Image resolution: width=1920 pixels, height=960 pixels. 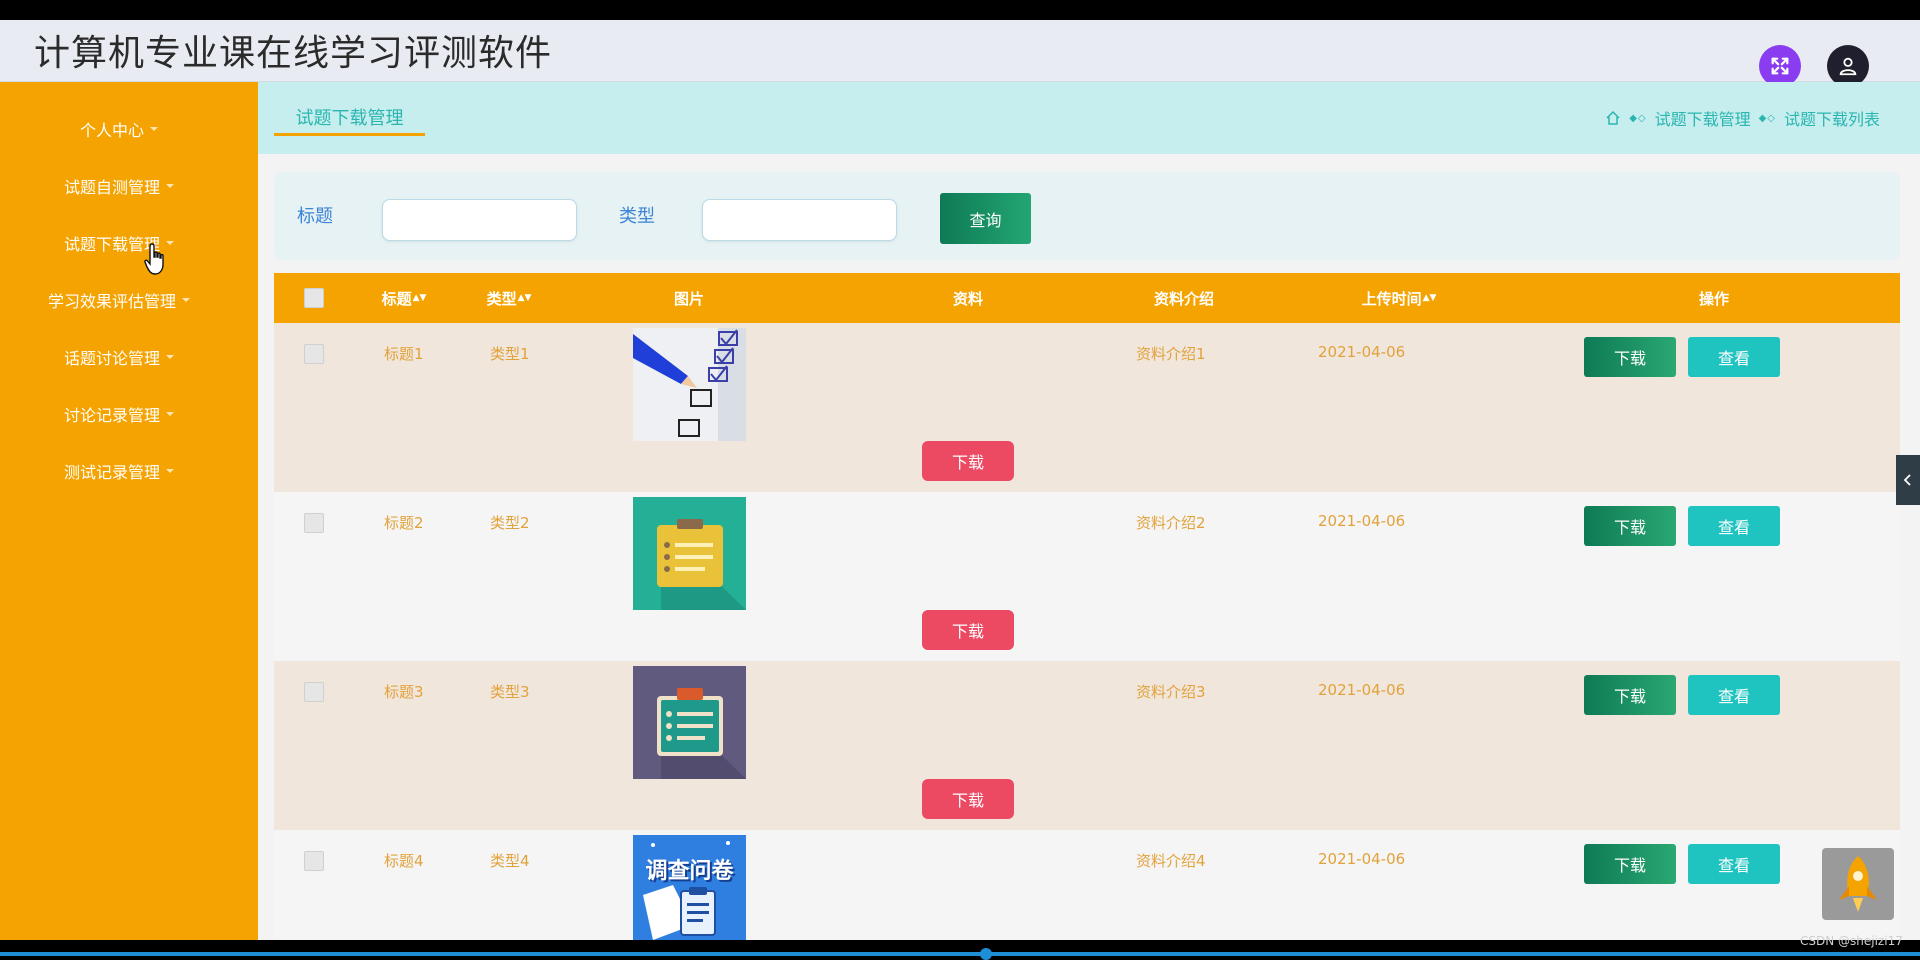 I want to click on tab-download-management: 试题下载管理, so click(x=349, y=118).